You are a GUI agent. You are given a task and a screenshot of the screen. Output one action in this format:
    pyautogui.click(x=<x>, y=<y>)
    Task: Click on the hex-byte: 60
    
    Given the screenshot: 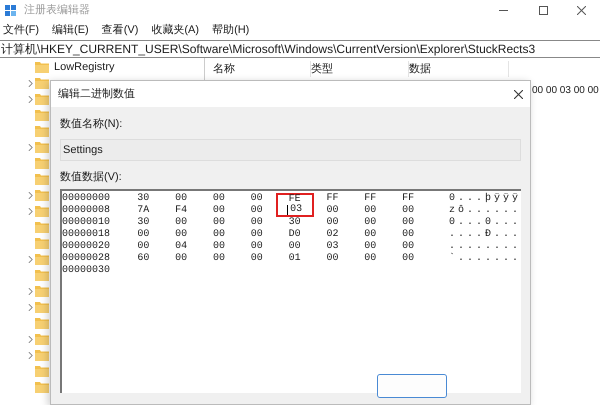 What is the action you would take?
    pyautogui.click(x=143, y=259)
    